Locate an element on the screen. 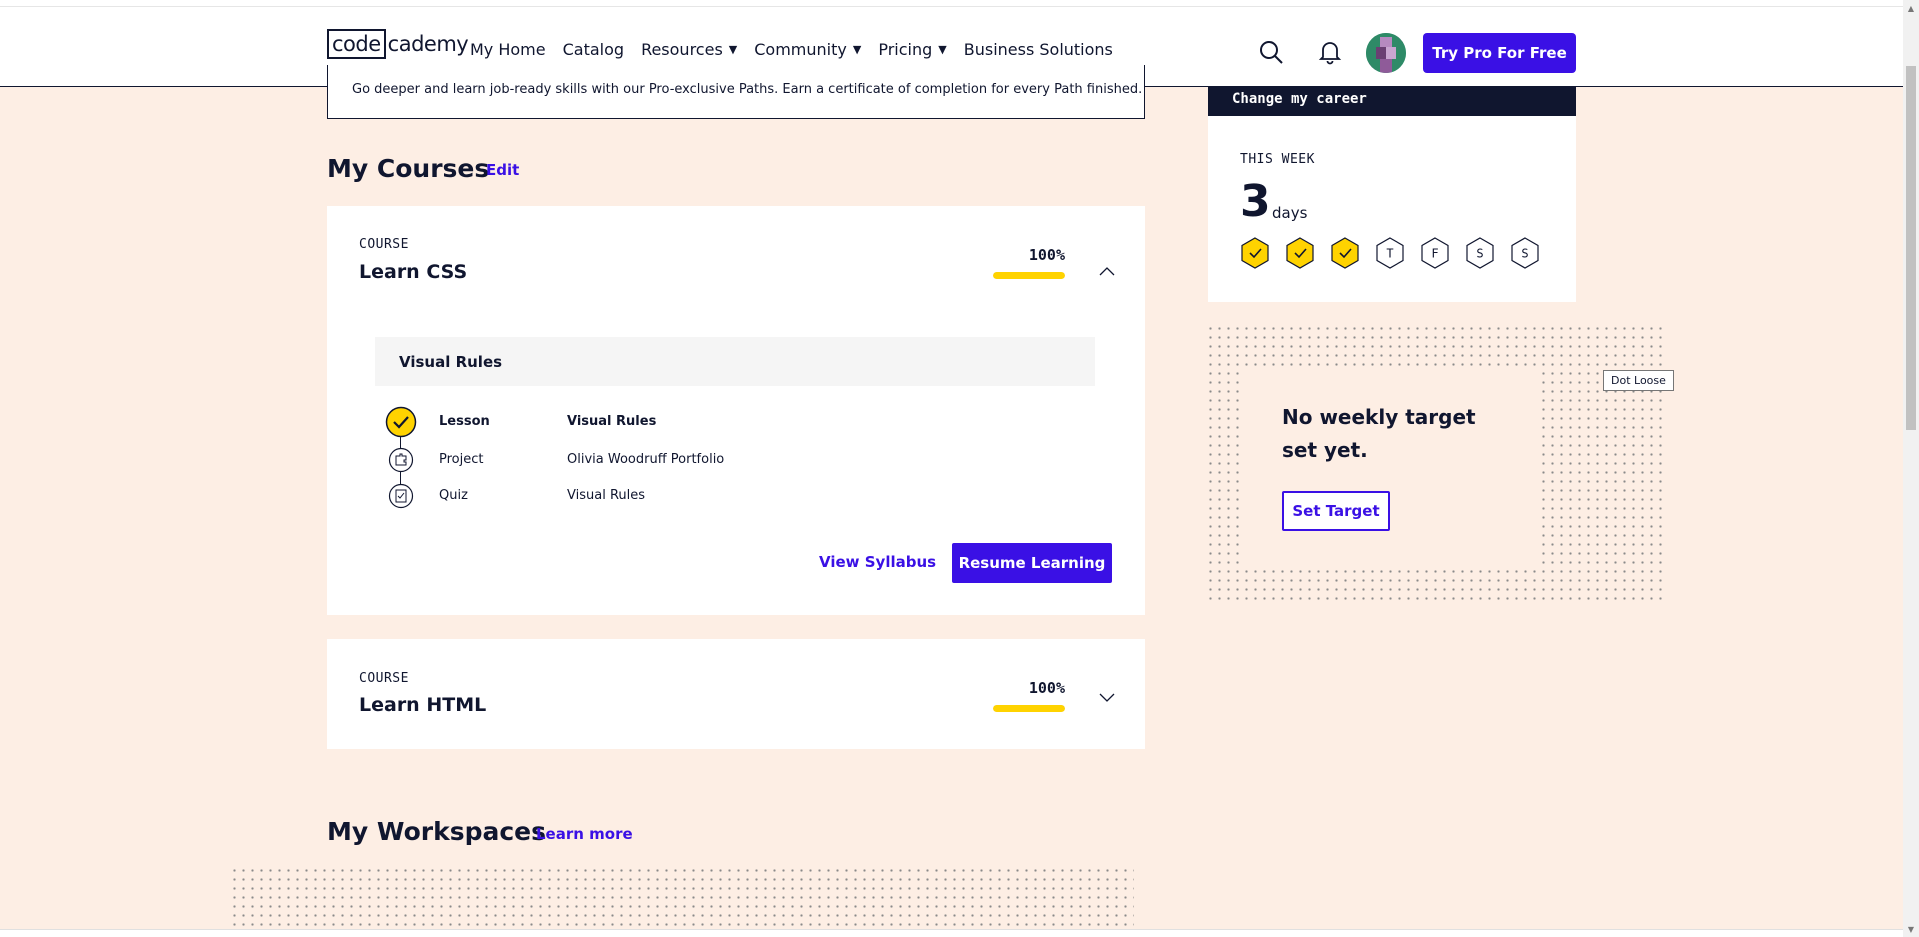 This screenshot has width=1919, height=937. nav-item-catalog: Catalog is located at coordinates (593, 49).